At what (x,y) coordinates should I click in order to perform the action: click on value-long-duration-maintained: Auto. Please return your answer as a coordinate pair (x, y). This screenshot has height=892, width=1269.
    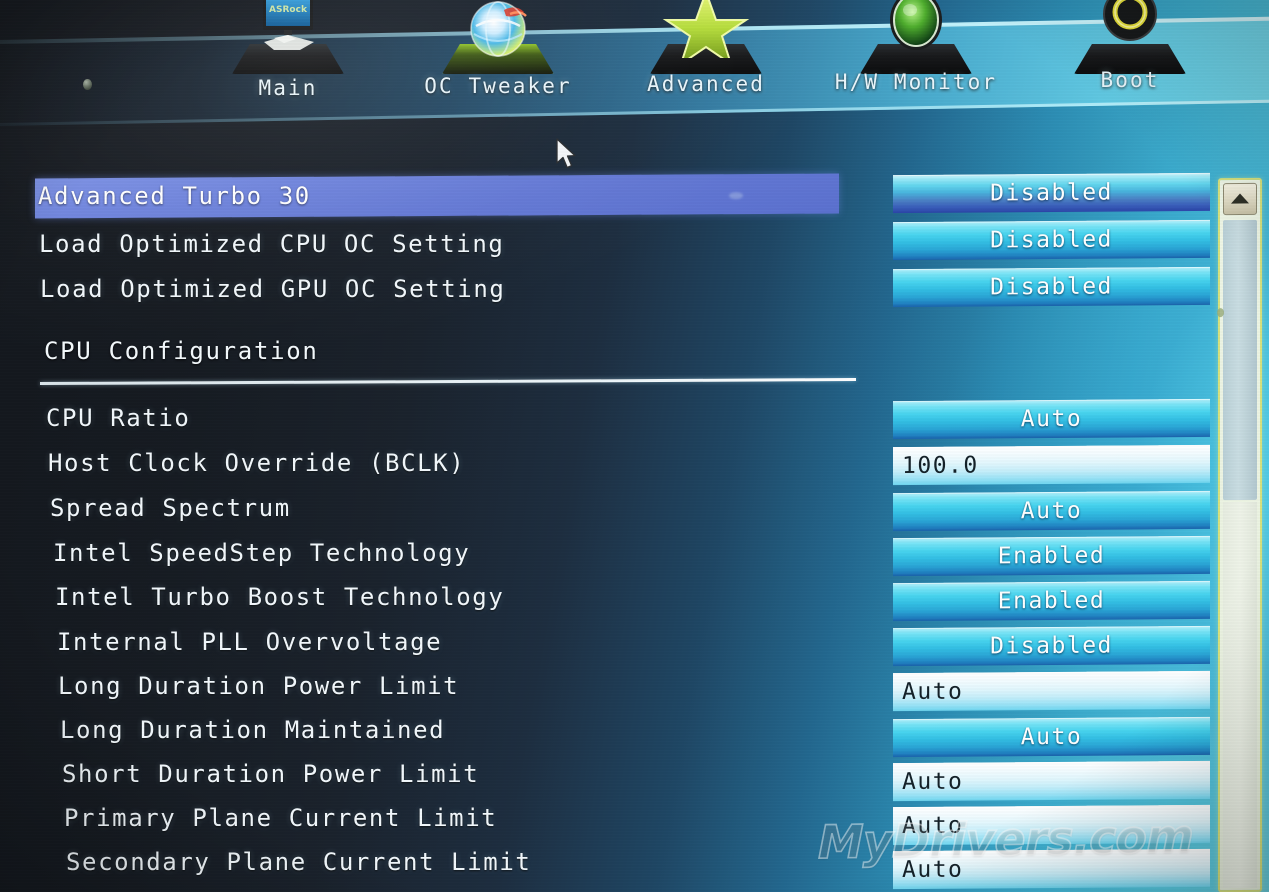
    Looking at the image, I should click on (1051, 737).